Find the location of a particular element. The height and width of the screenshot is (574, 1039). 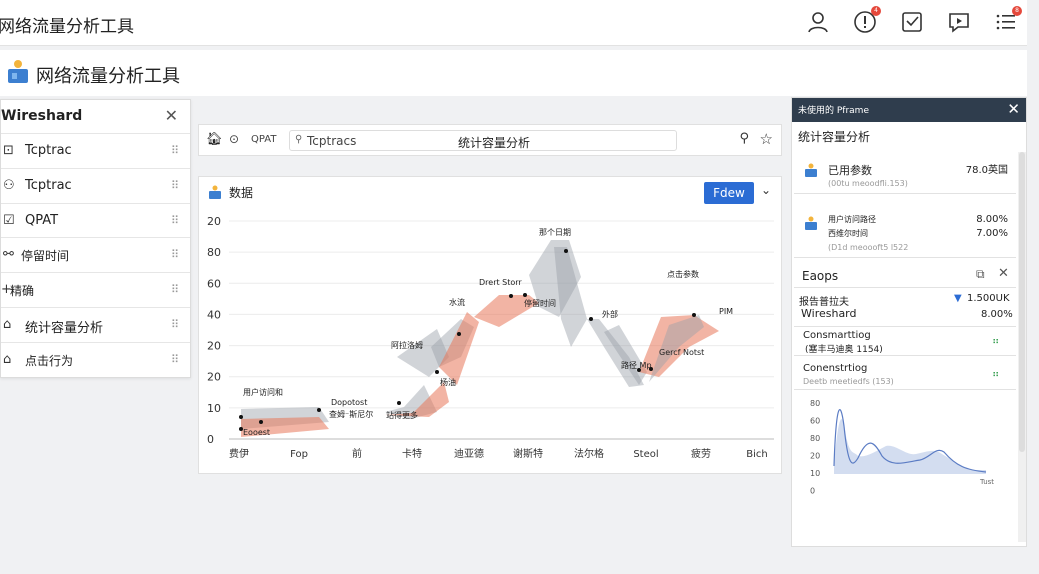

chart-annotation: 用户访问和 is located at coordinates (263, 392).